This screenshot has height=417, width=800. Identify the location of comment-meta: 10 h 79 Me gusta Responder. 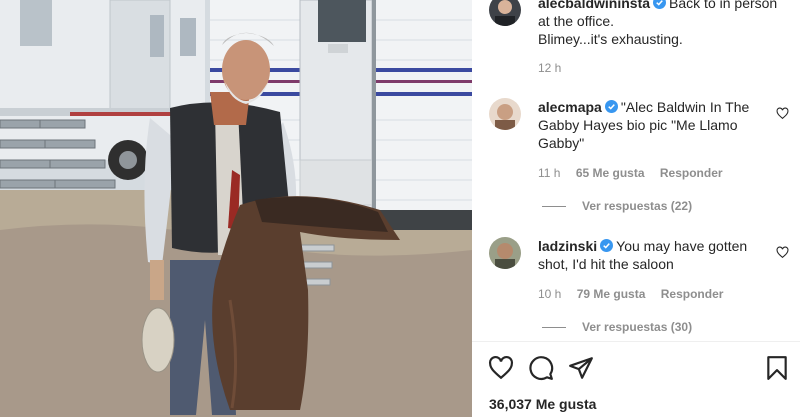
(636, 294).